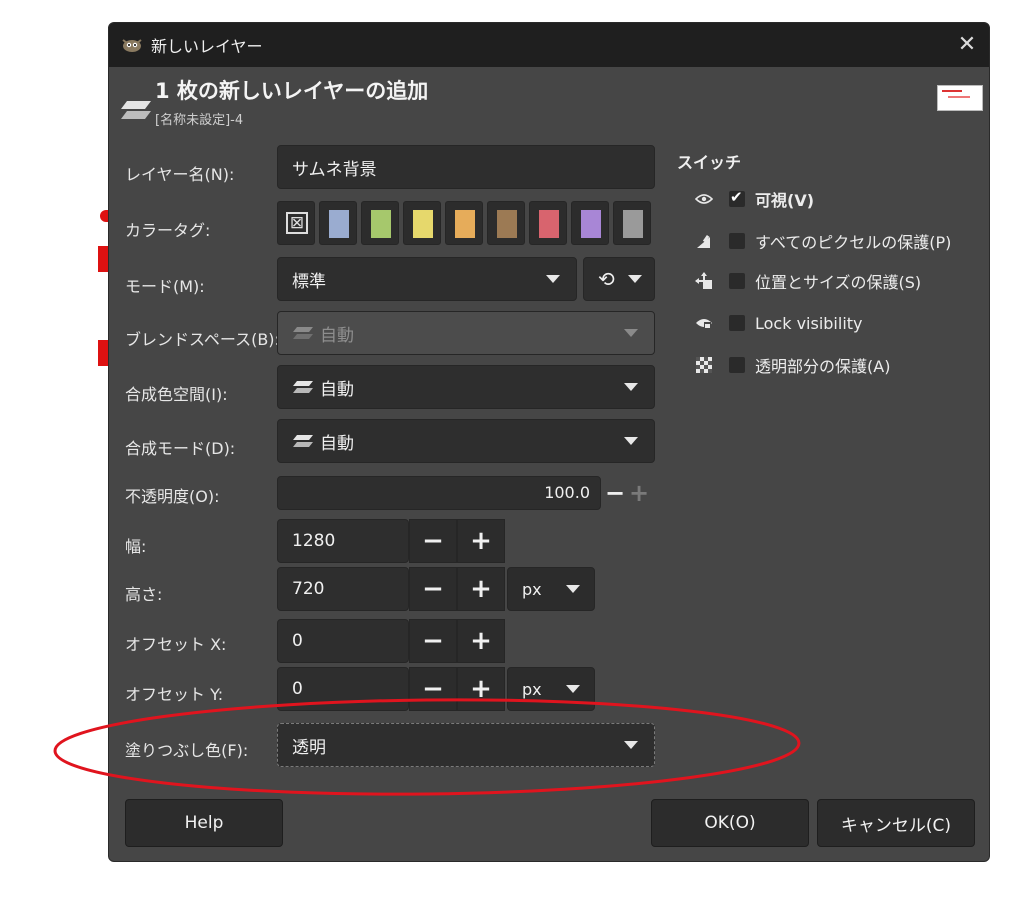 The width and height of the screenshot is (1024, 900). Describe the element at coordinates (532, 589) in the screenshot. I see `size-unit-value: px` at that location.